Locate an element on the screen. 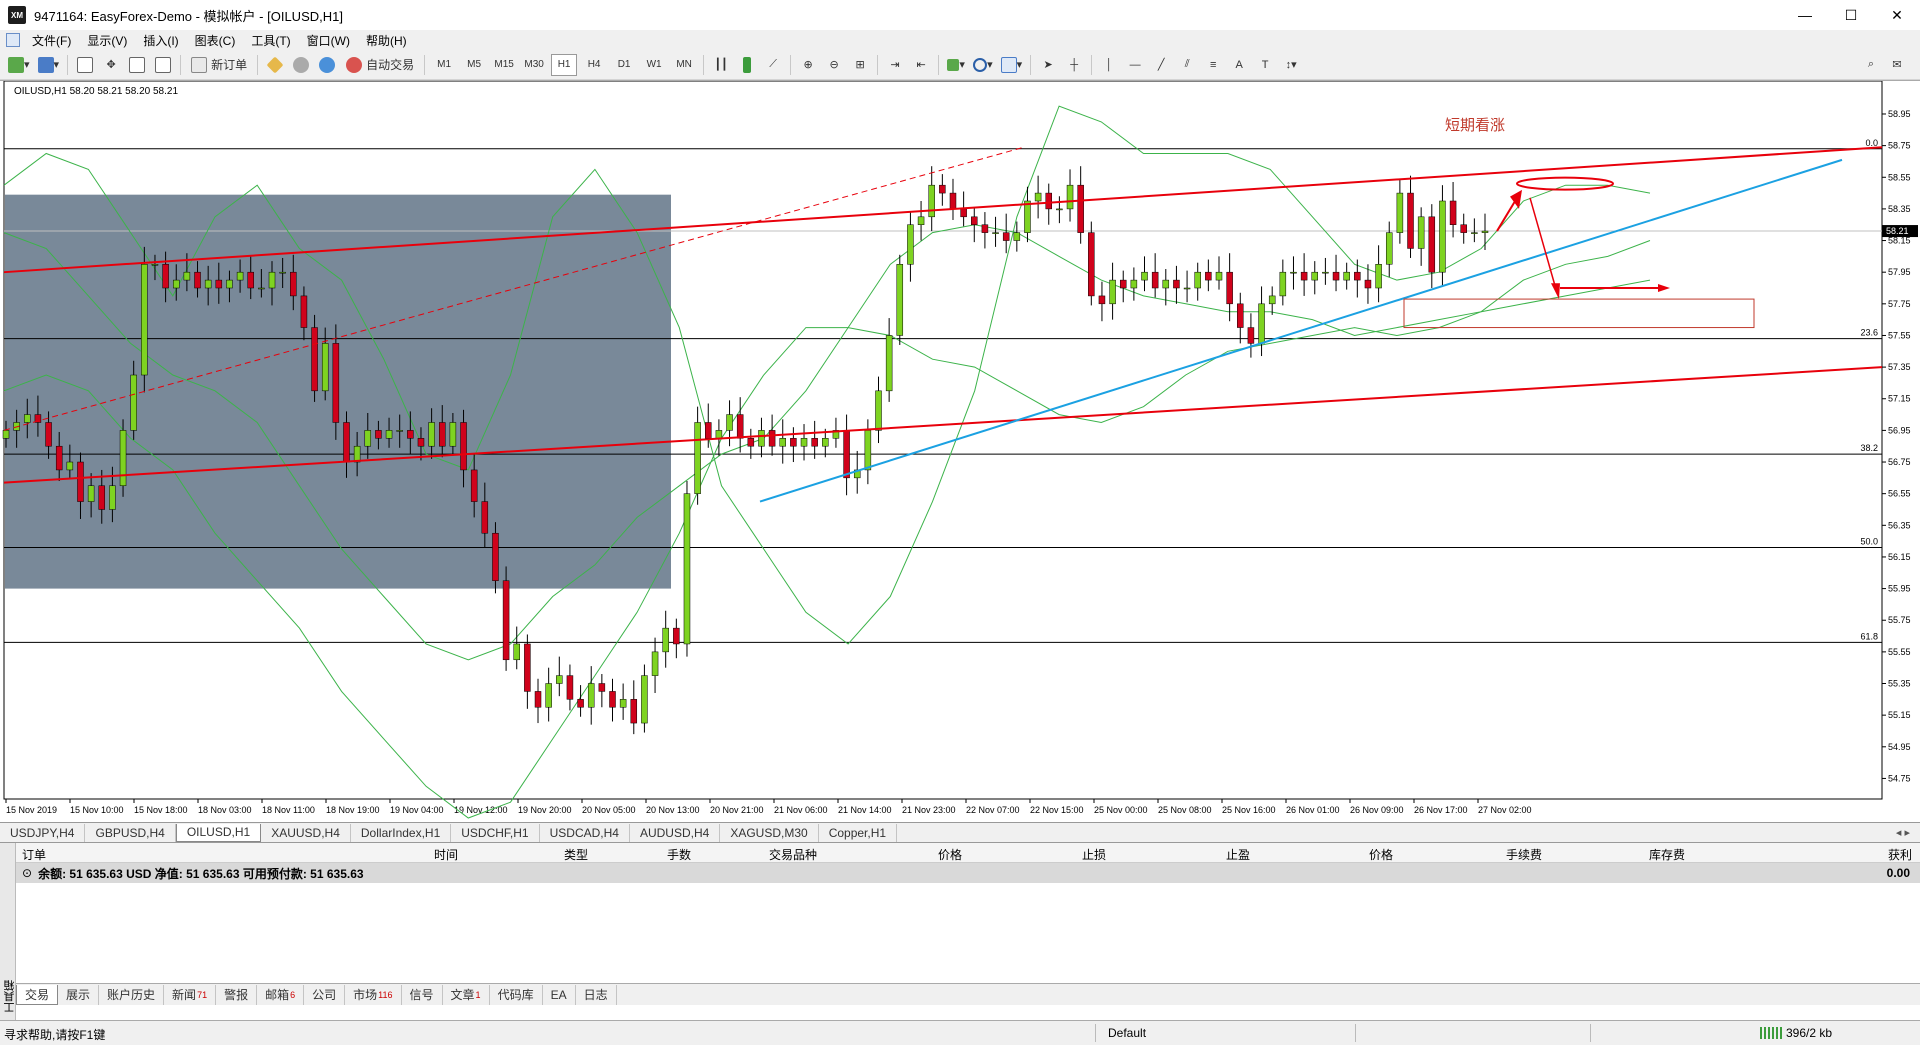 The image size is (1920, 1045). tab-xauusd-h4: XAUUSD,H4 is located at coordinates (306, 832).